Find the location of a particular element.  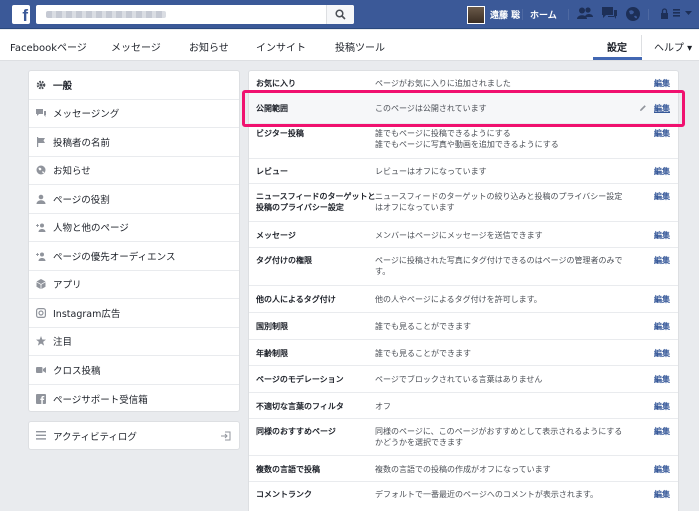

list-icon is located at coordinates (41, 436).